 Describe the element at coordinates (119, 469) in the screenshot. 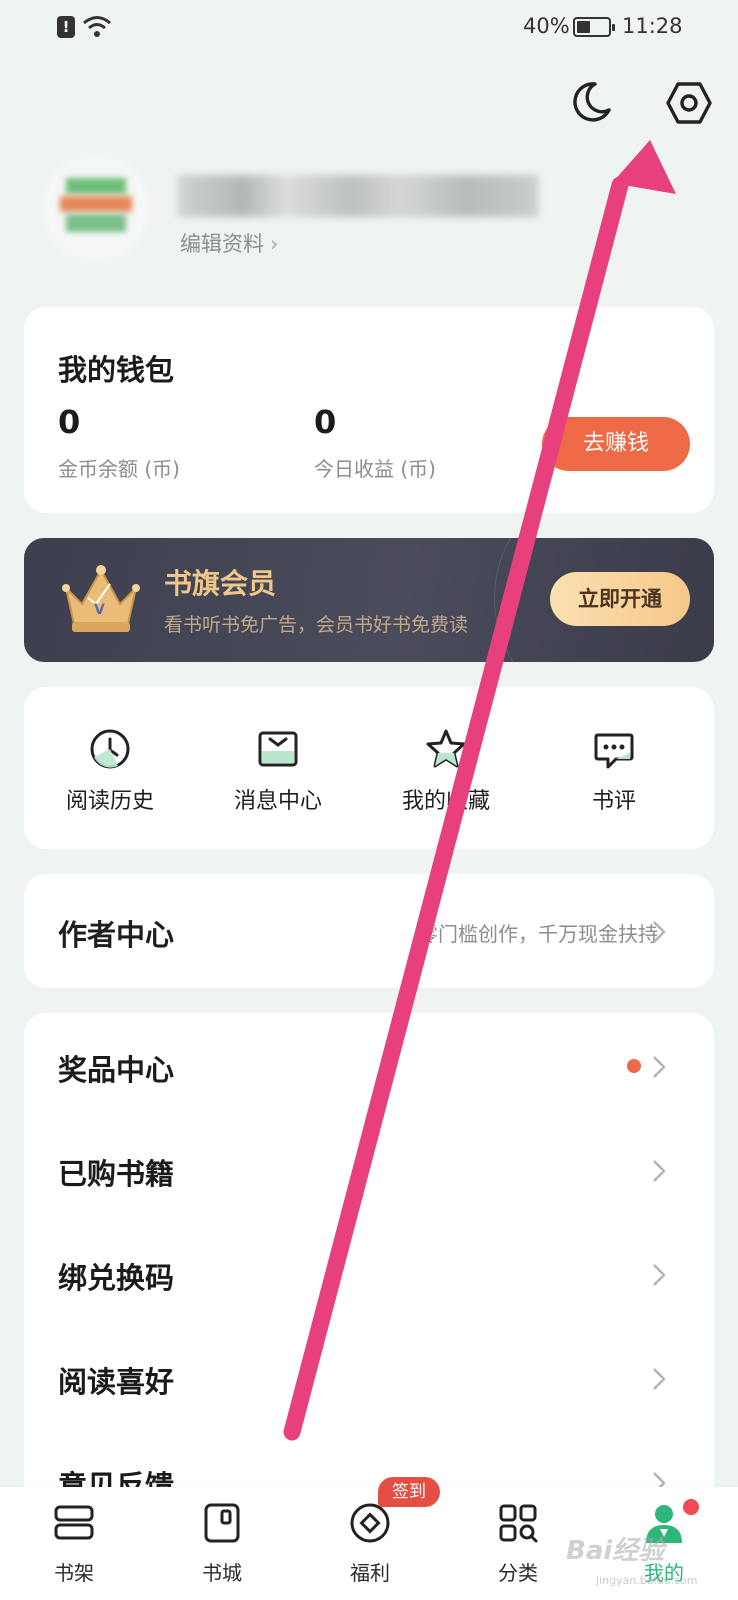

I see `coin-balance-label: 金币余额 (币)` at that location.